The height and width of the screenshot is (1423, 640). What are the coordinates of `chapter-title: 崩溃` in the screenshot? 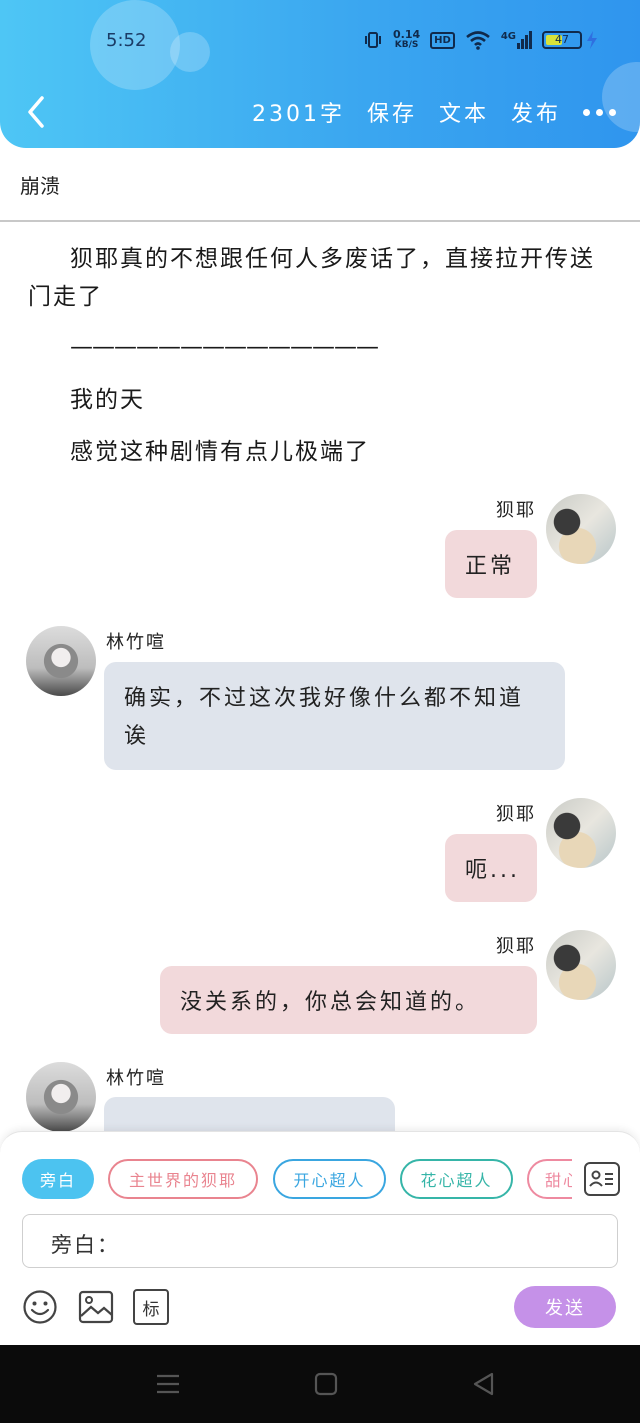 It's located at (40, 184).